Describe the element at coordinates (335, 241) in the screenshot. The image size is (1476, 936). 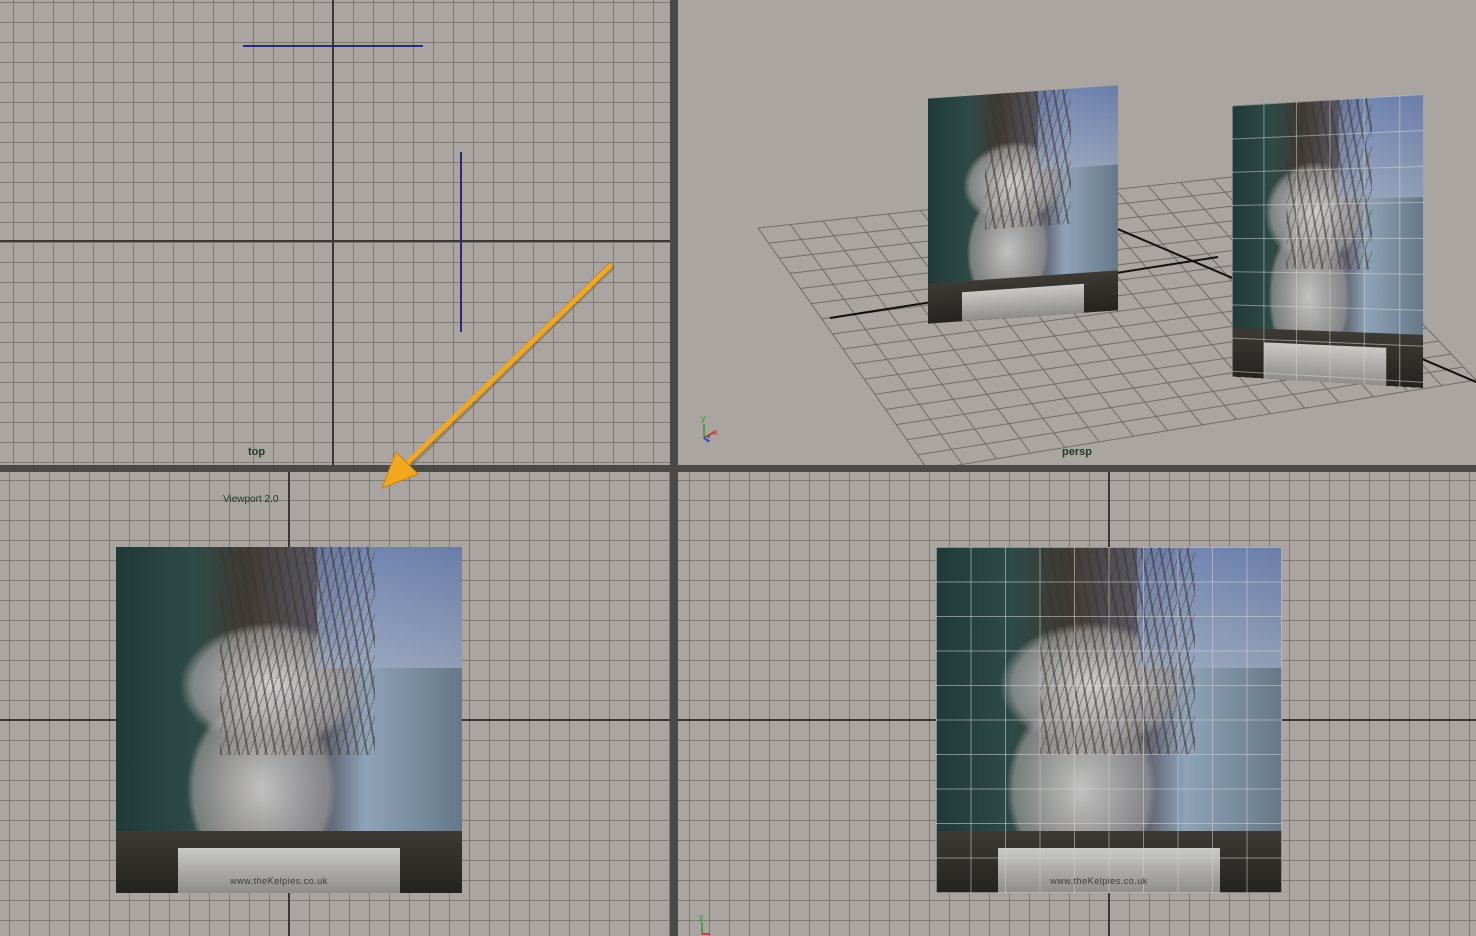
I see `world-axis-horizontal` at that location.